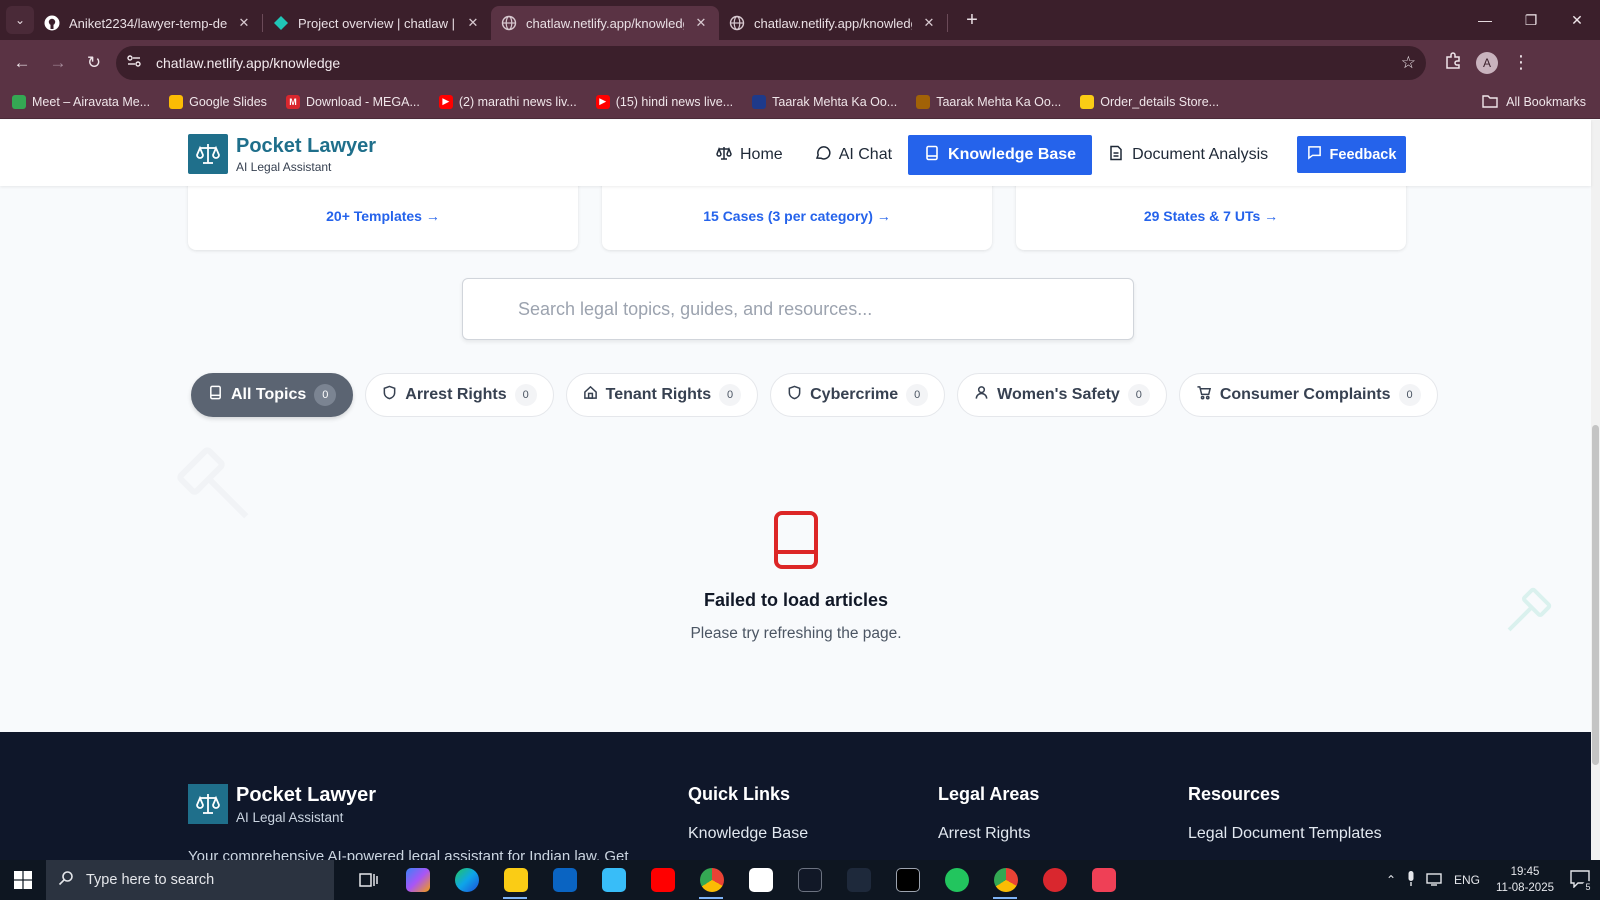  Describe the element at coordinates (1531, 20) in the screenshot. I see `restore-icon: ❐` at that location.